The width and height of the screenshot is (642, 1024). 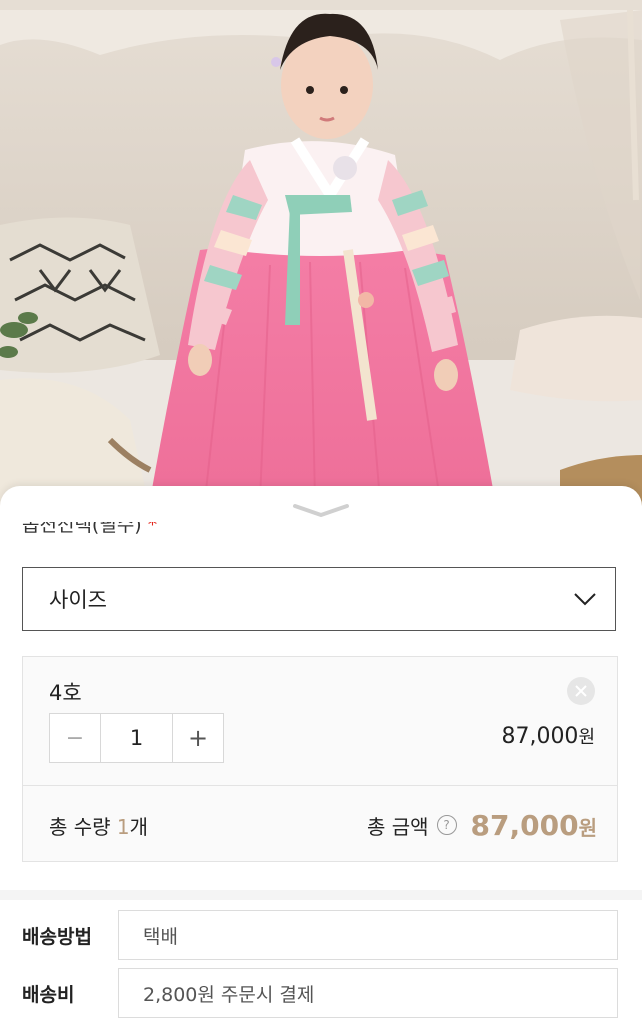 What do you see at coordinates (320, 785) in the screenshot?
I see `divider` at bounding box center [320, 785].